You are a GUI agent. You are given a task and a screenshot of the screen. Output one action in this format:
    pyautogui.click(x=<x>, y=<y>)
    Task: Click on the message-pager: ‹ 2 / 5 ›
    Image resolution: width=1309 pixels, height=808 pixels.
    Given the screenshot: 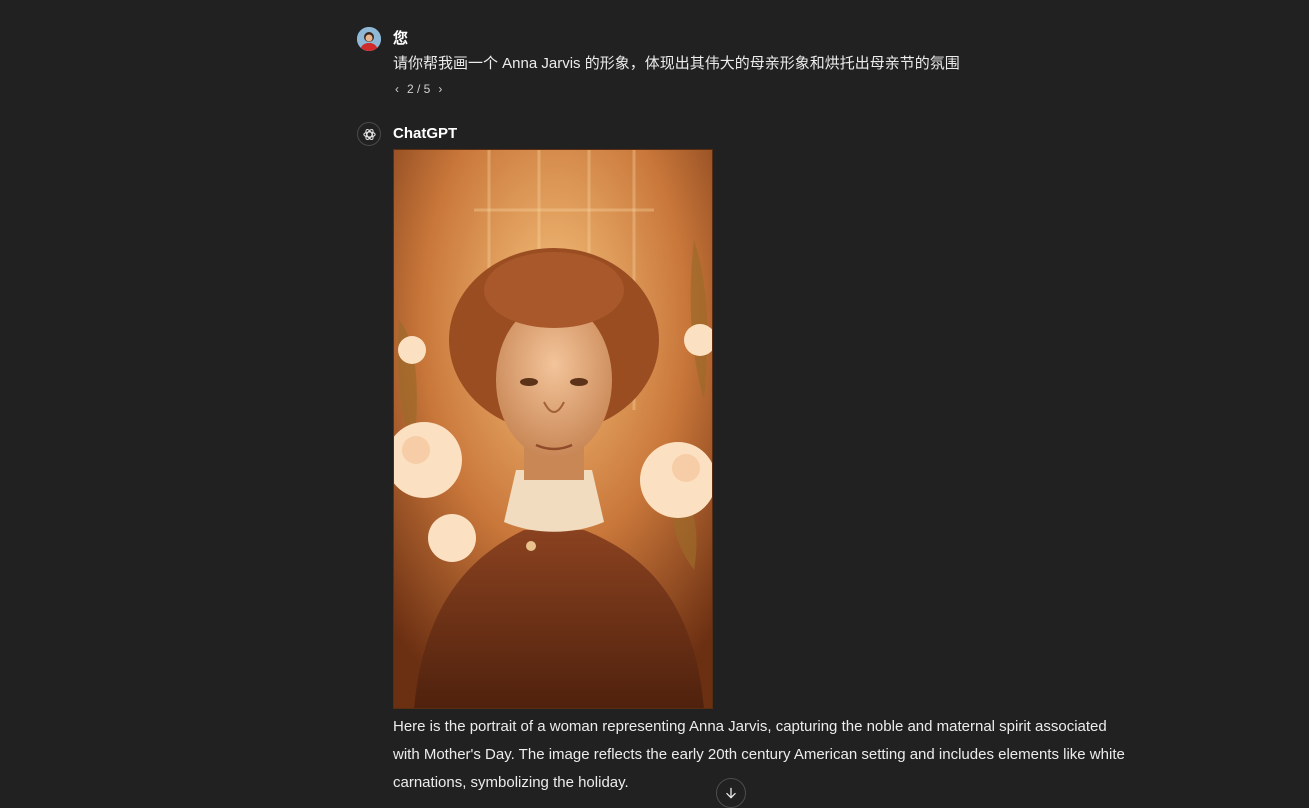 What is the action you would take?
    pyautogui.click(x=418, y=89)
    